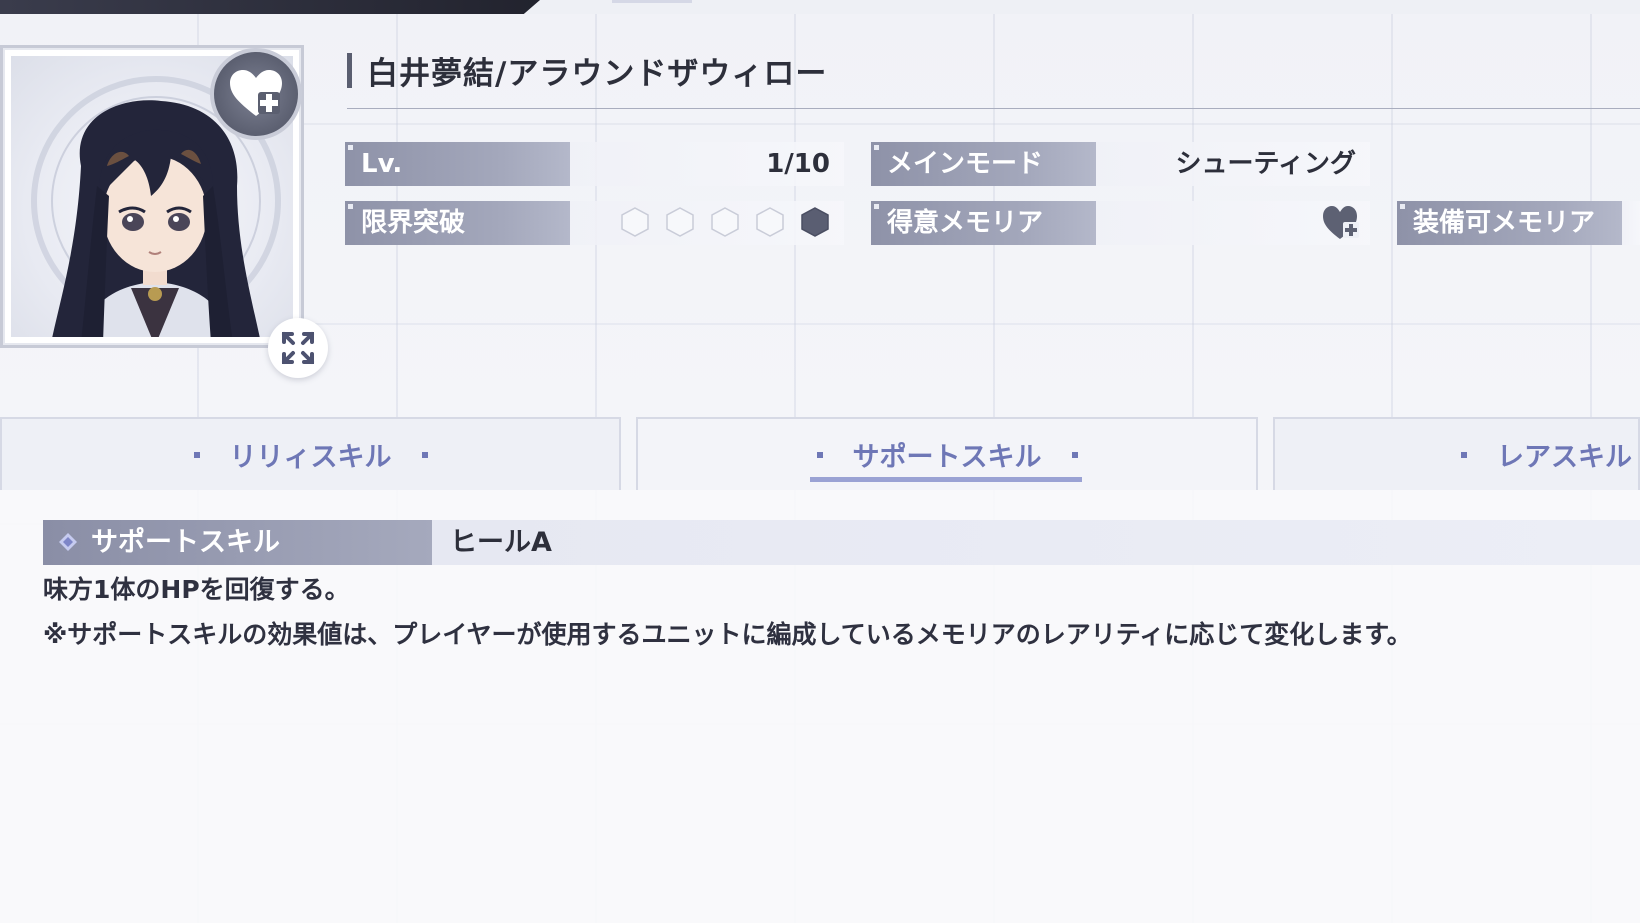 The height and width of the screenshot is (923, 1640). I want to click on expand-arrows-icon, so click(298, 348).